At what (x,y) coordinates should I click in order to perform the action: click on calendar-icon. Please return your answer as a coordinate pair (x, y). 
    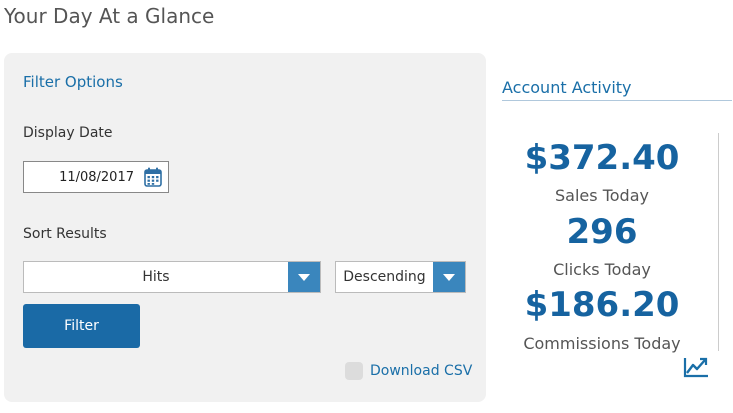
    Looking at the image, I should click on (153, 177).